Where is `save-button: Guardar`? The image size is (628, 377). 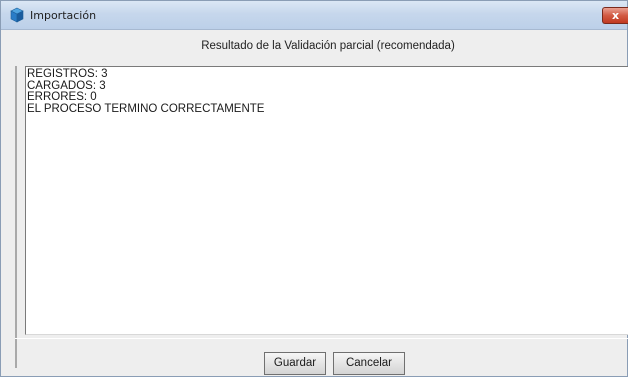
save-button: Guardar is located at coordinates (295, 363).